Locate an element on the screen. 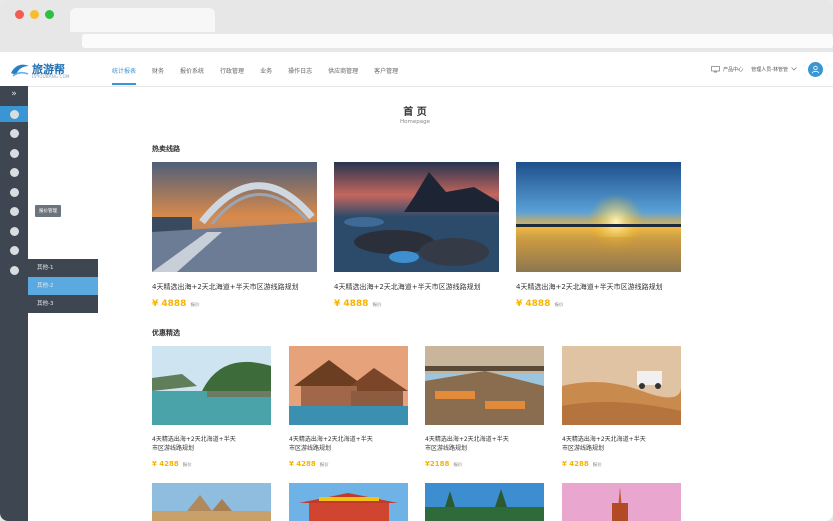  nav-item-quote-system: 报价系统 is located at coordinates (192, 69).